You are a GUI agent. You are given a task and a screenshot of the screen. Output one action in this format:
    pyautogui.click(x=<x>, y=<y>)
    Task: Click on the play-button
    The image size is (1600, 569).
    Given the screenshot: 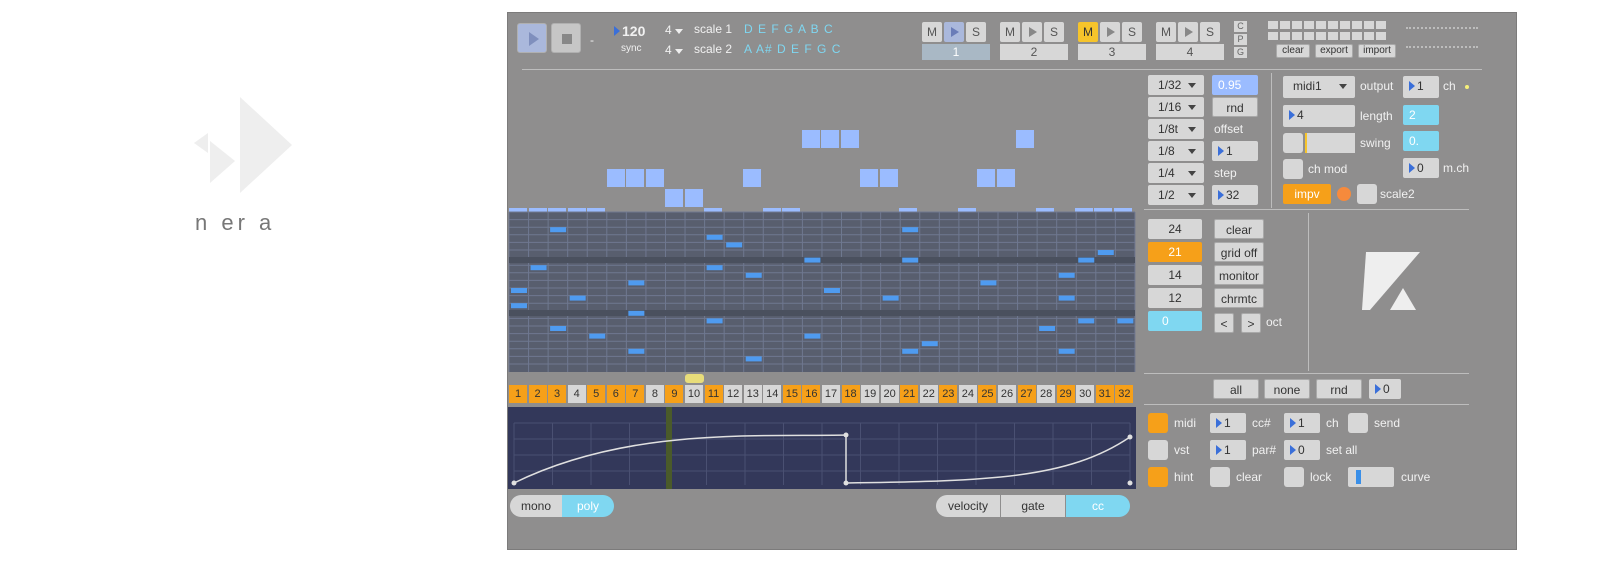 What is the action you would take?
    pyautogui.click(x=532, y=38)
    